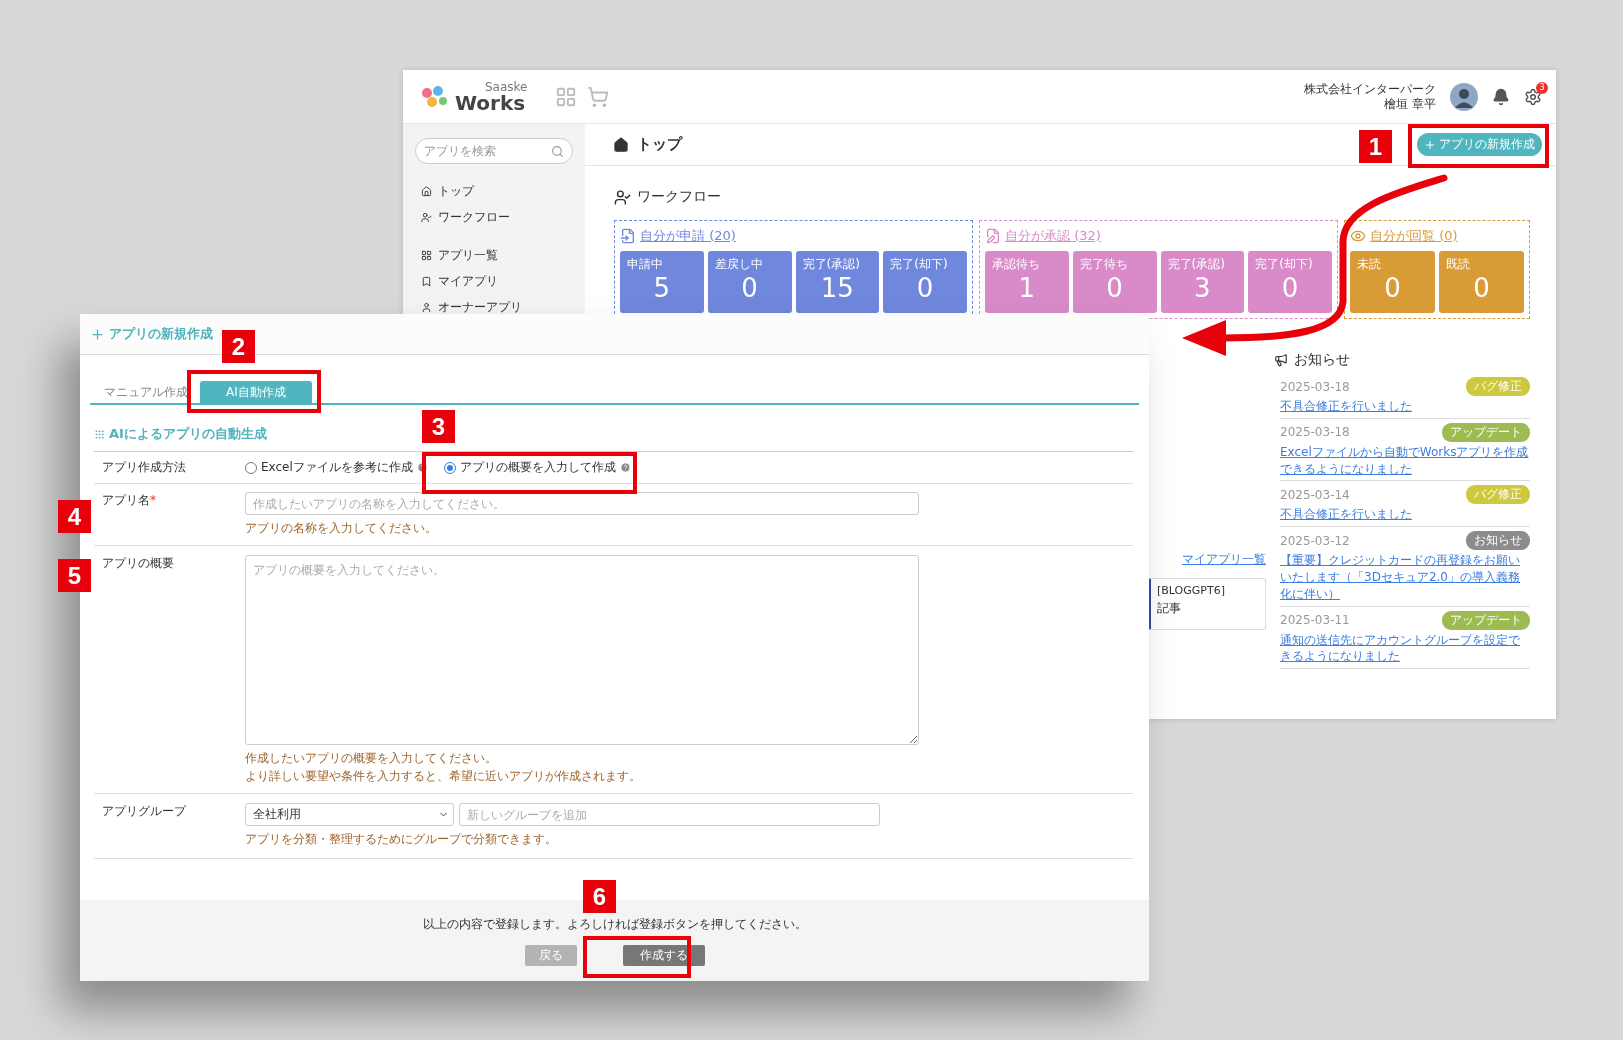  I want to click on count-tile: 差戻し中 0, so click(749, 282).